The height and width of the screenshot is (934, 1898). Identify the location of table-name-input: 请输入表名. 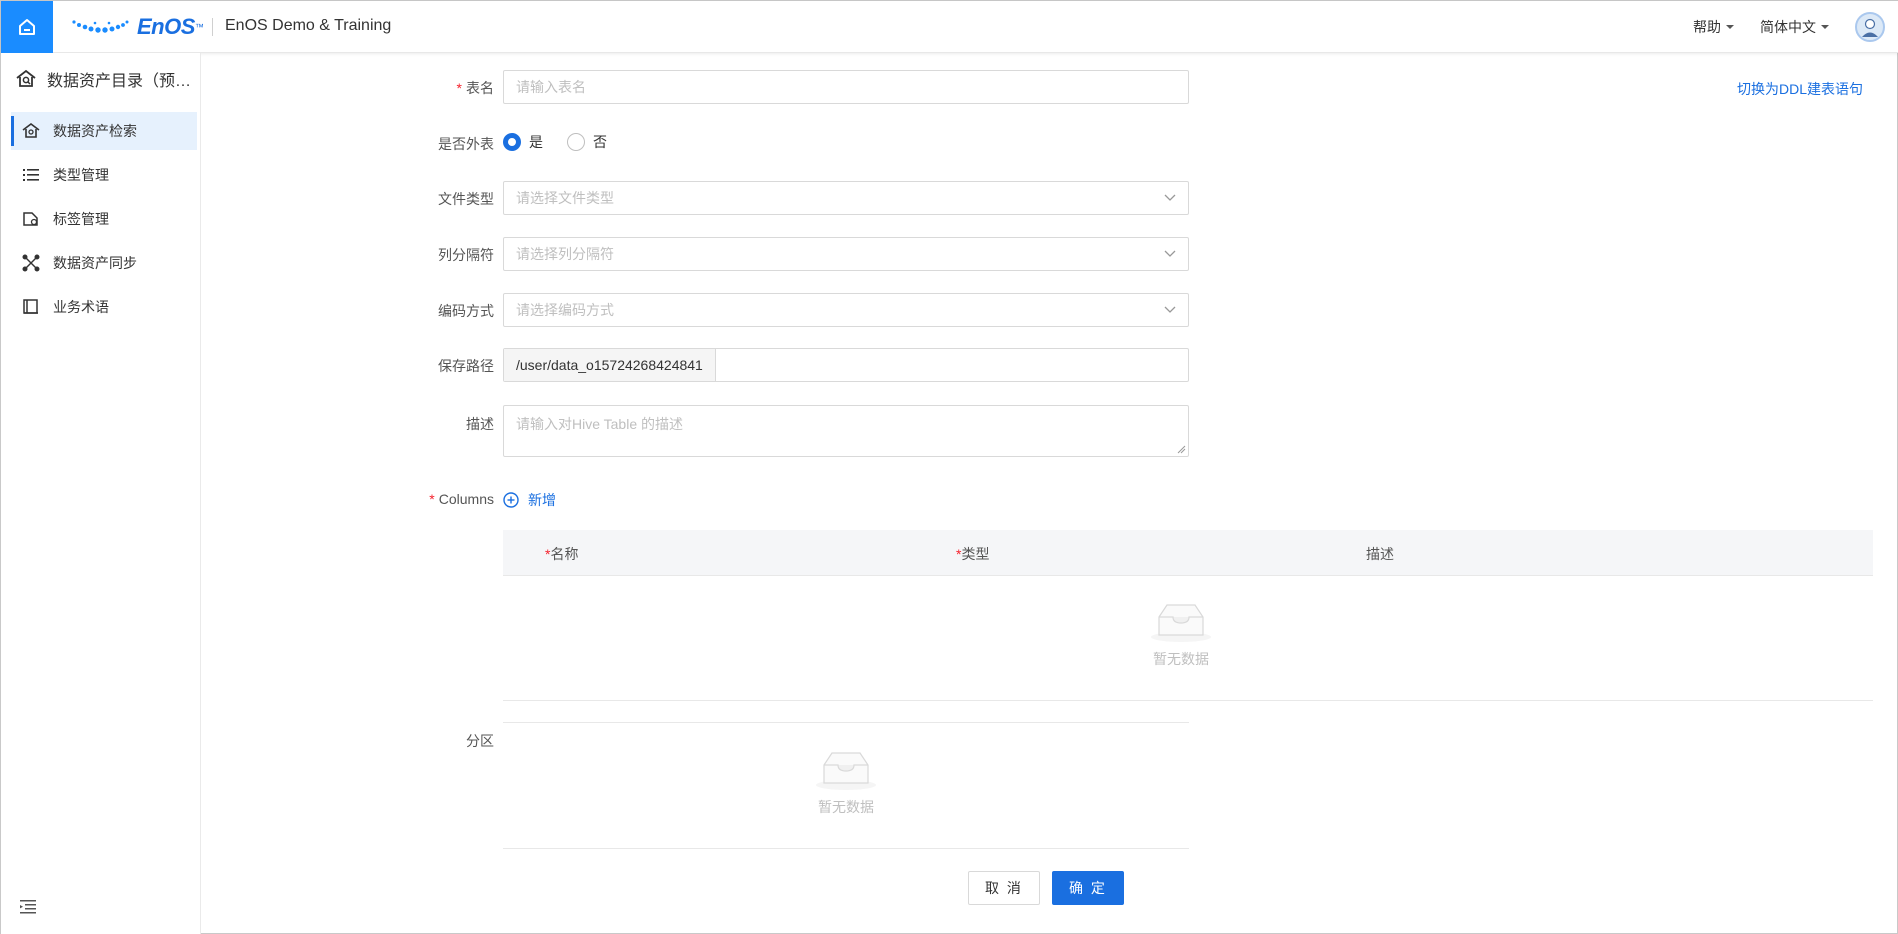
(846, 87).